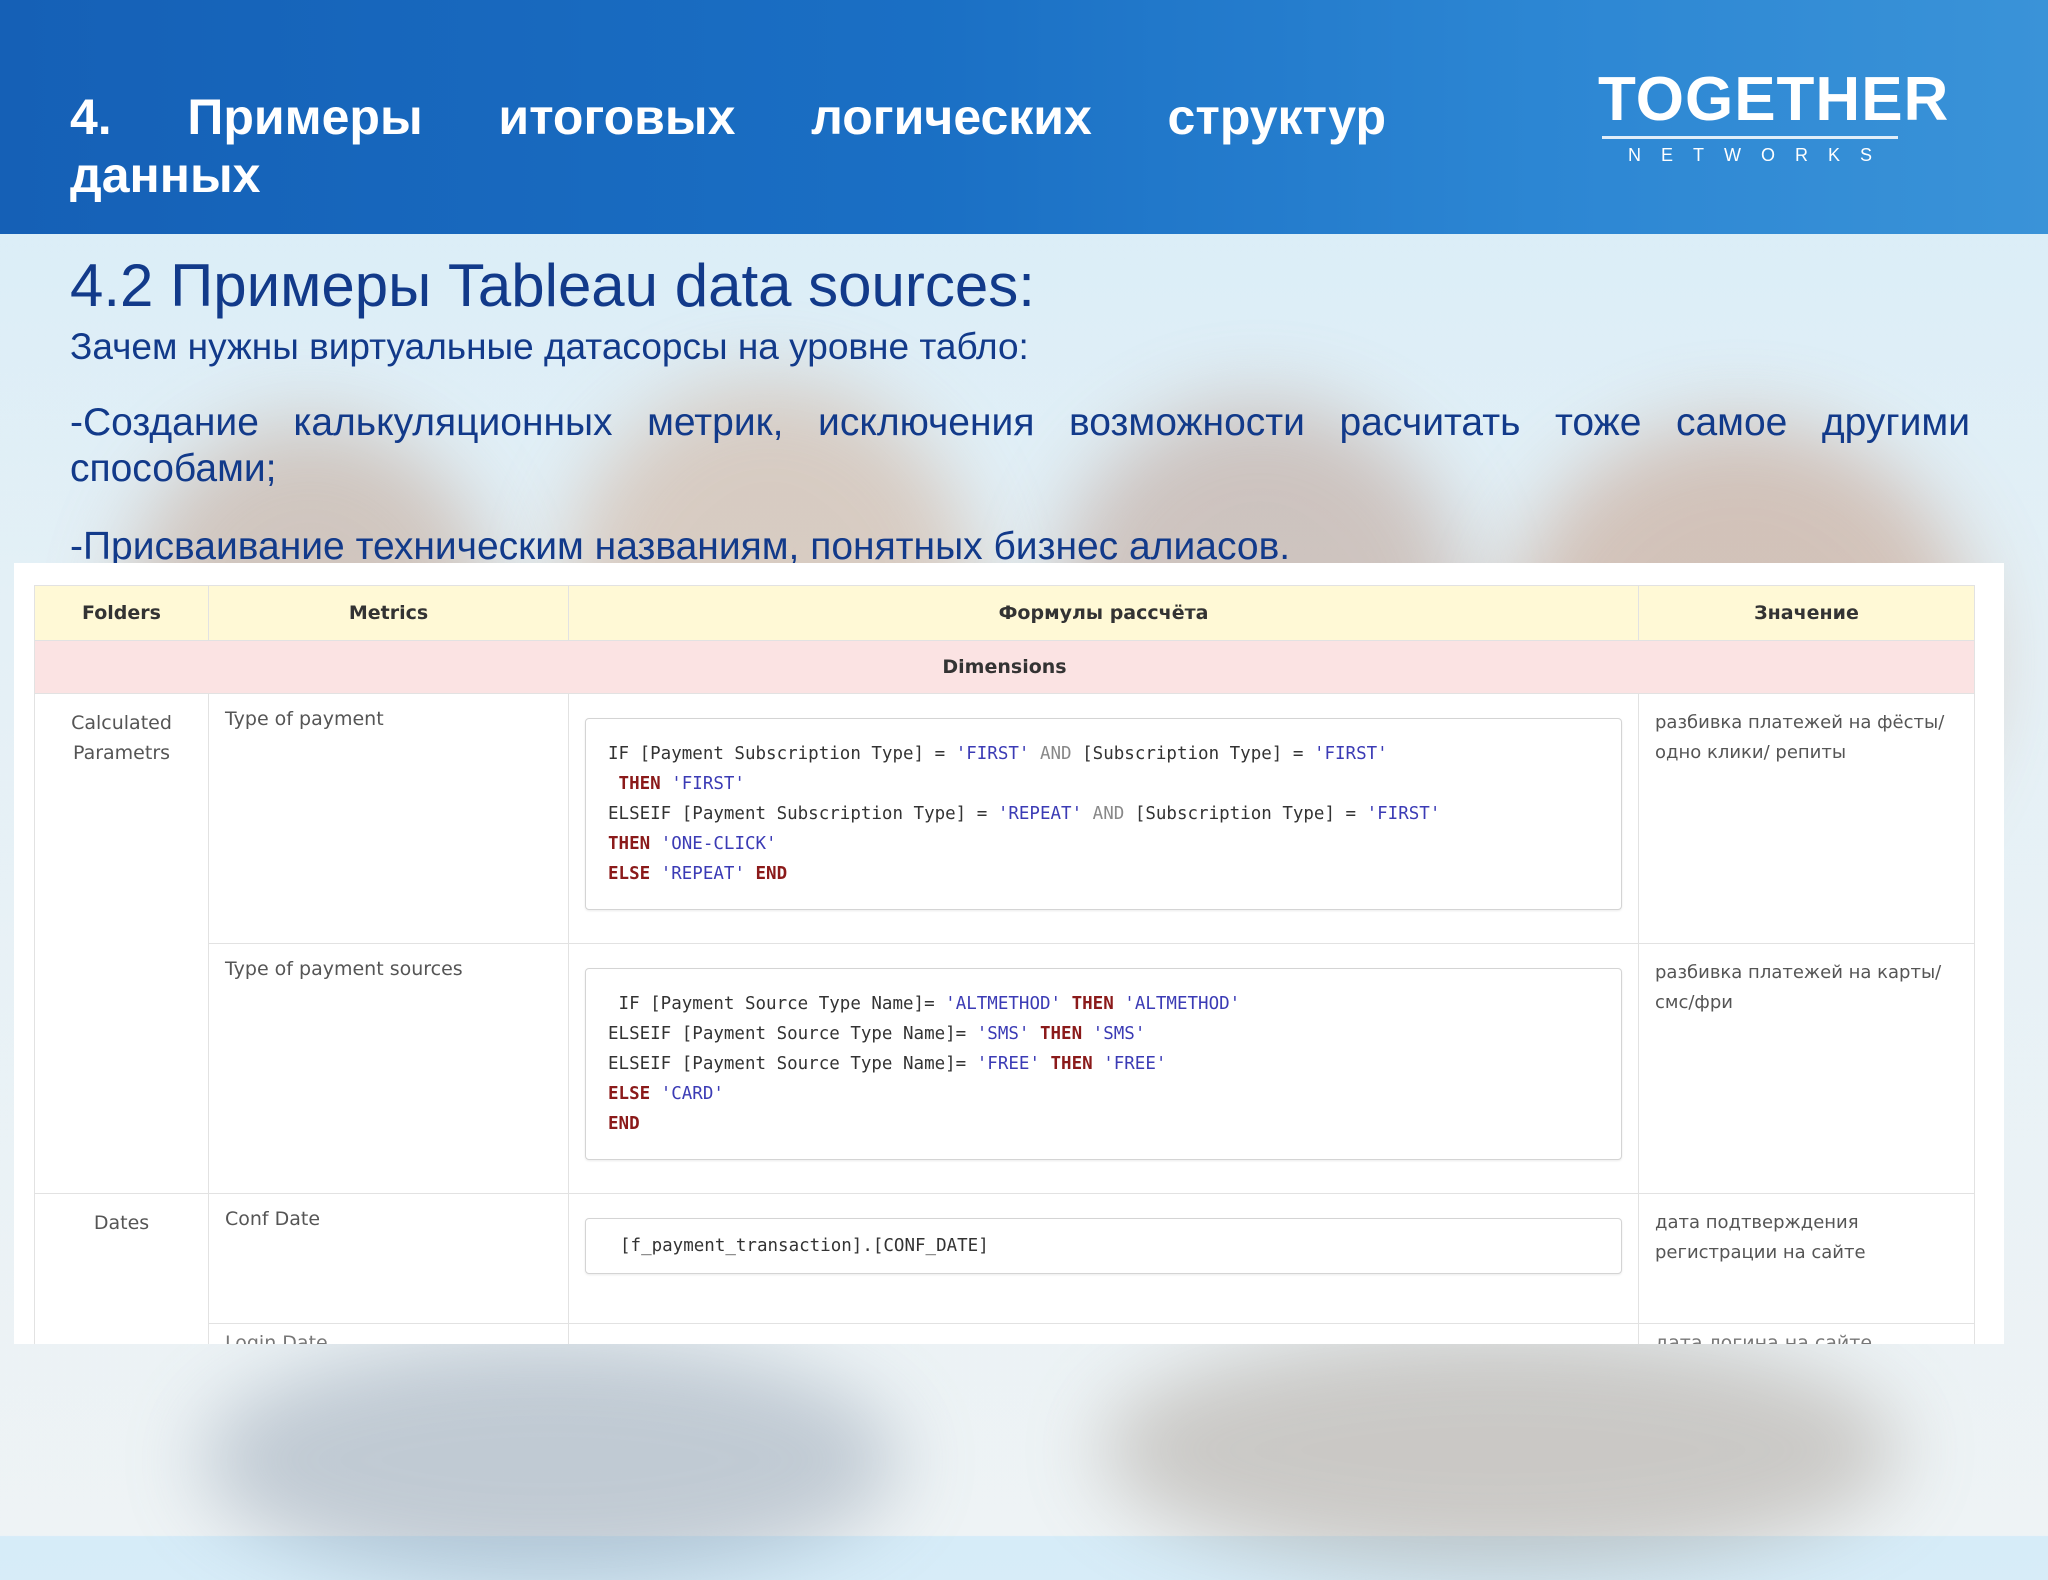 The width and height of the screenshot is (2048, 1580). I want to click on logo-subtitle: NETWORKS, so click(1759, 155).